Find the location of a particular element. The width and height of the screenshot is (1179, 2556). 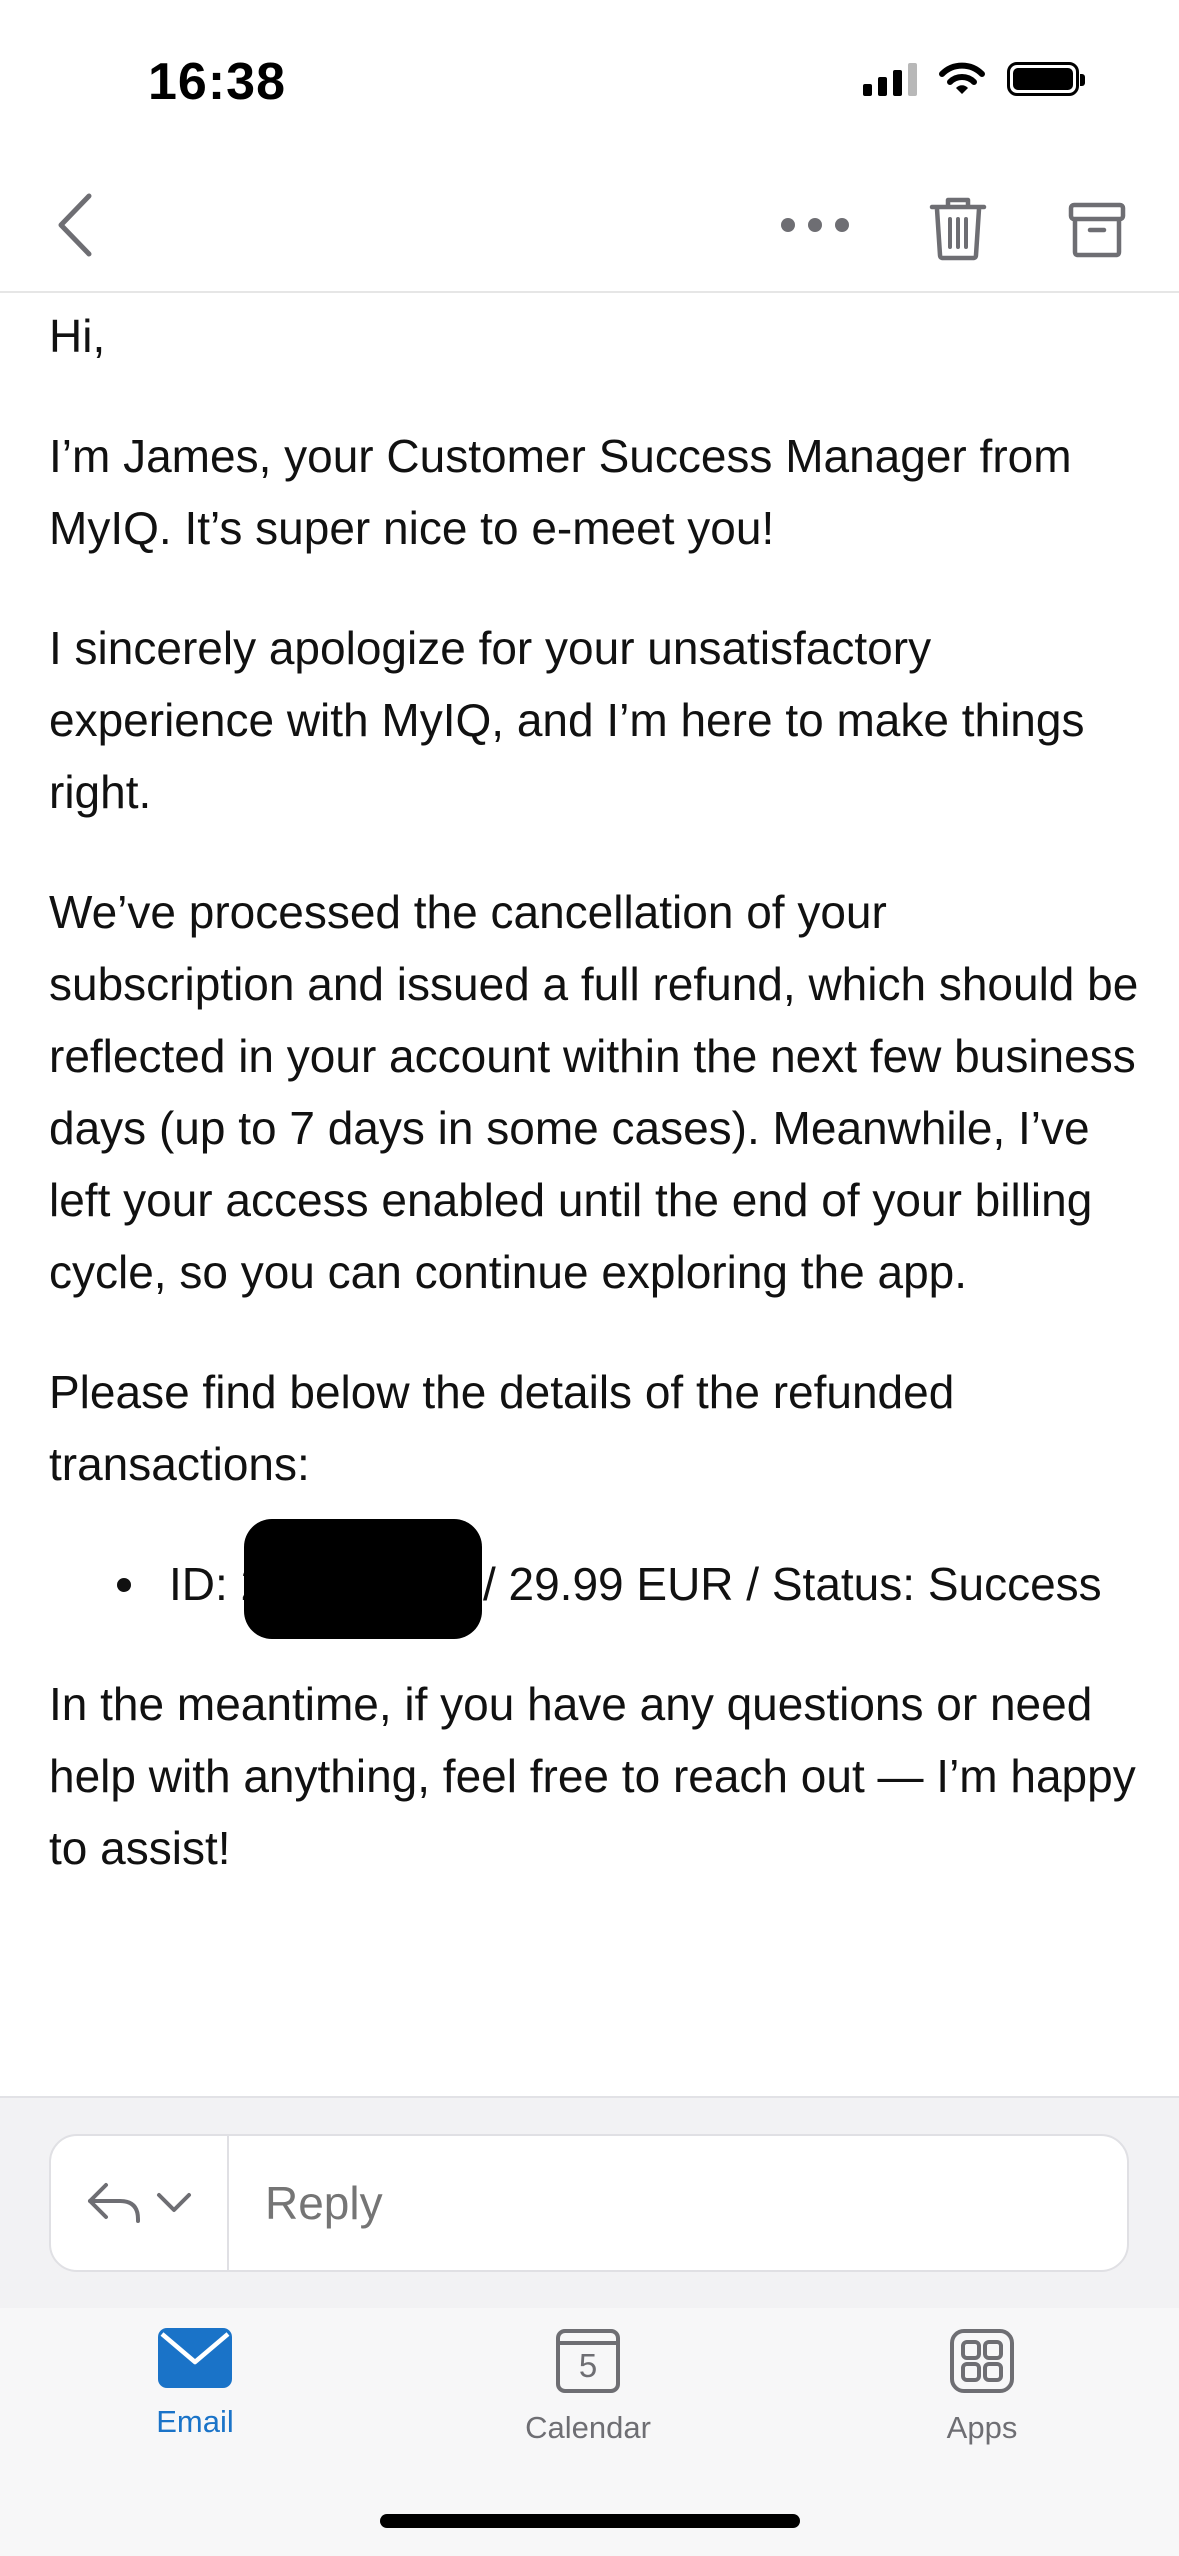

apps-grid-icon is located at coordinates (982, 2361).